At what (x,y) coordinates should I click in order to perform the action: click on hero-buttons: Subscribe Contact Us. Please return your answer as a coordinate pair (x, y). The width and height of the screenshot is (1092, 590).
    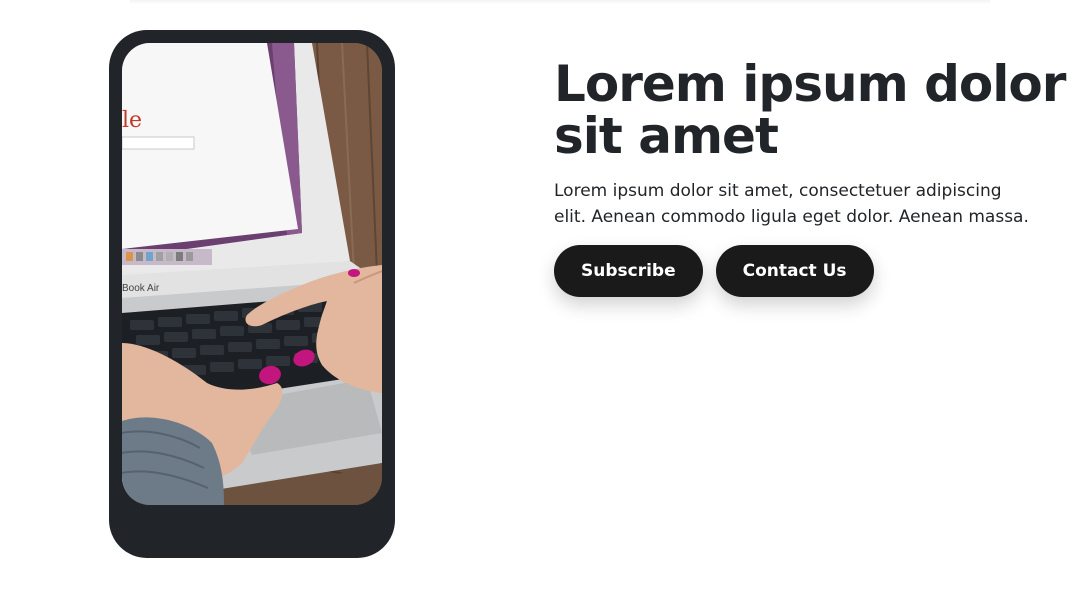
    Looking at the image, I should click on (814, 271).